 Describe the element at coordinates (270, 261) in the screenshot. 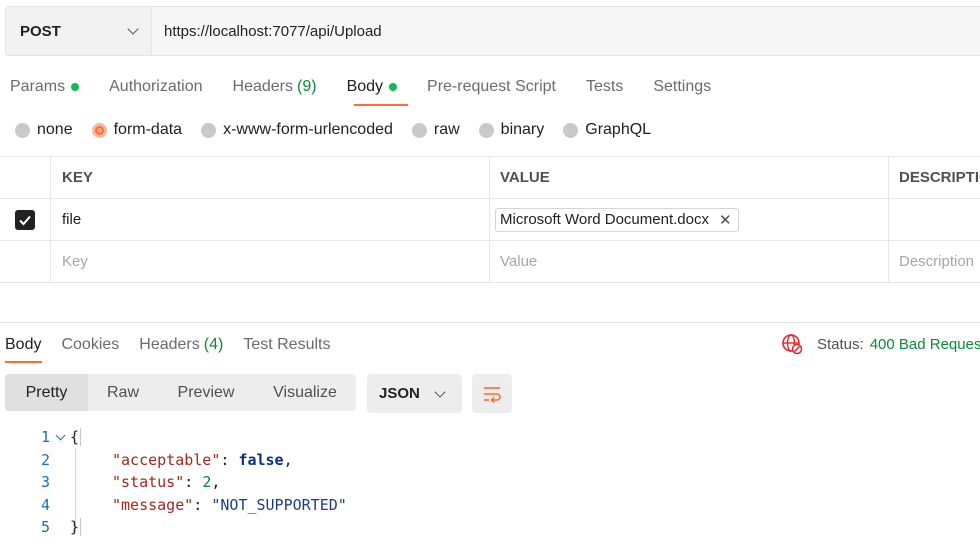

I see `key-input: Key` at that location.